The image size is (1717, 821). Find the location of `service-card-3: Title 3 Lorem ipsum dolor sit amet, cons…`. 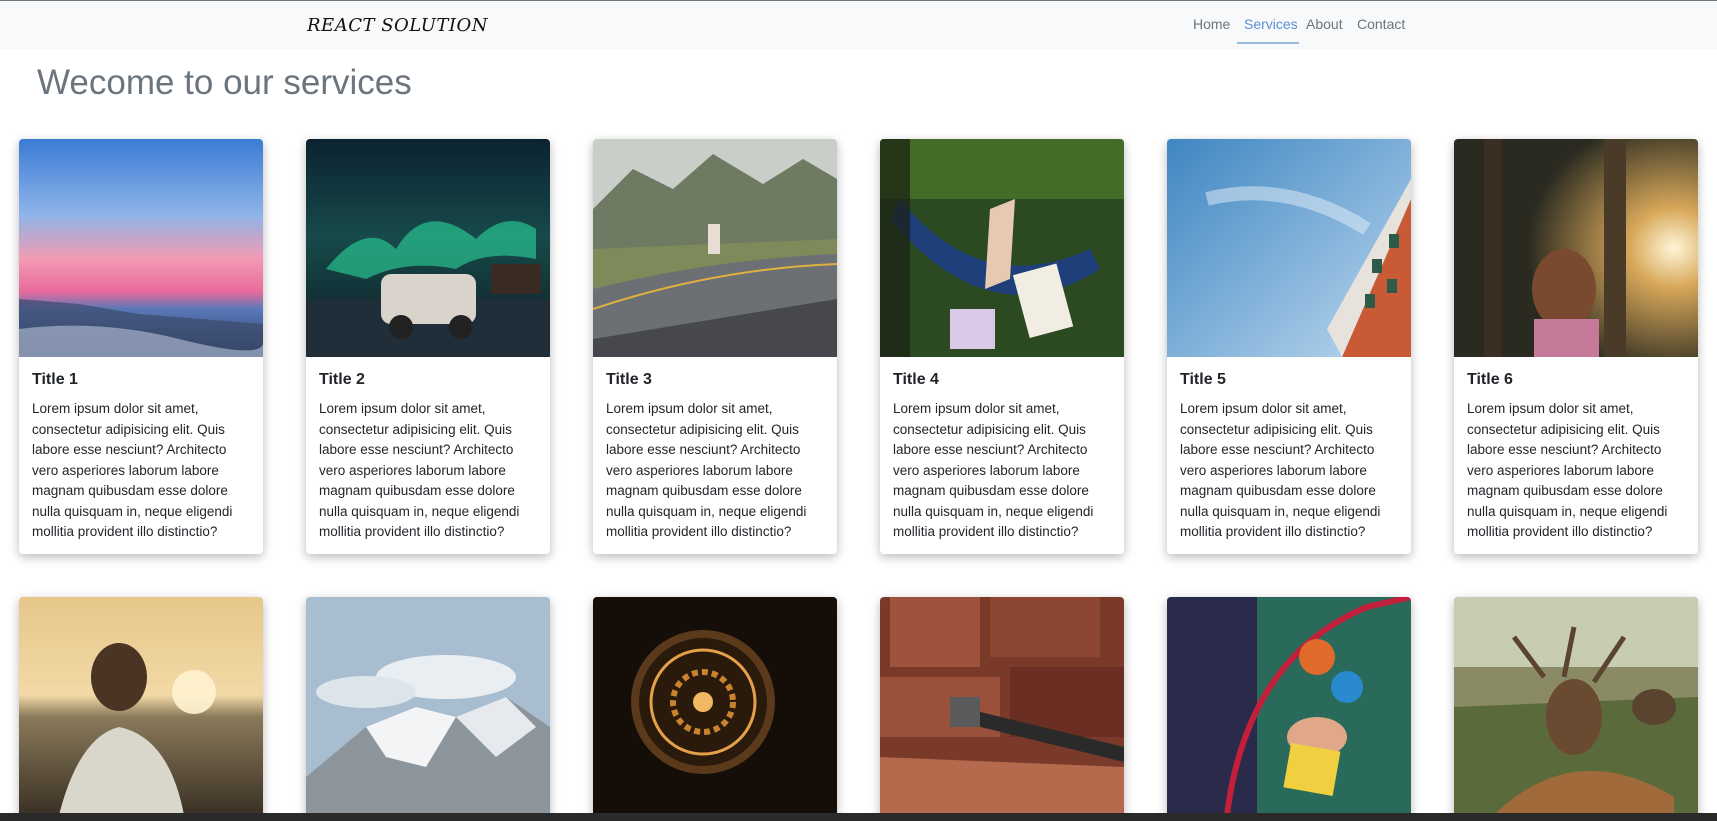

service-card-3: Title 3 Lorem ipsum dolor sit amet, cons… is located at coordinates (715, 346).